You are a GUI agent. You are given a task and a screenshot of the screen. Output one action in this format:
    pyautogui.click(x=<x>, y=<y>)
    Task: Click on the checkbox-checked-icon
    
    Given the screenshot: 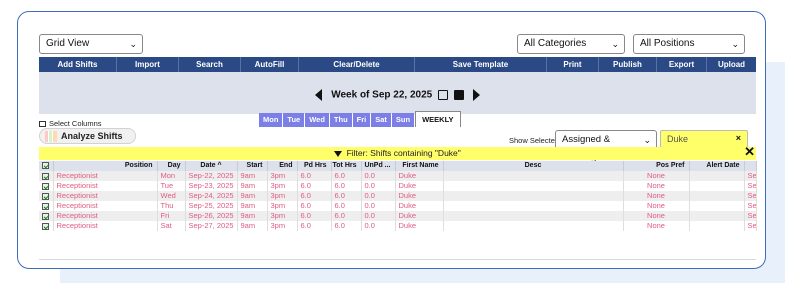 What is the action you would take?
    pyautogui.click(x=46, y=206)
    